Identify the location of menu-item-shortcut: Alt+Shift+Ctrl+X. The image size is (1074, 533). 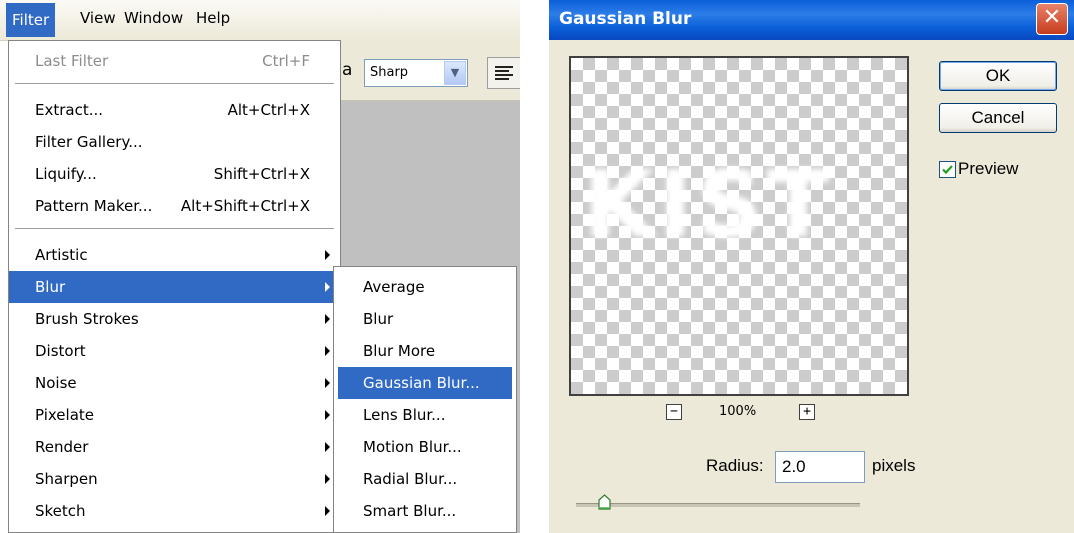
(245, 206).